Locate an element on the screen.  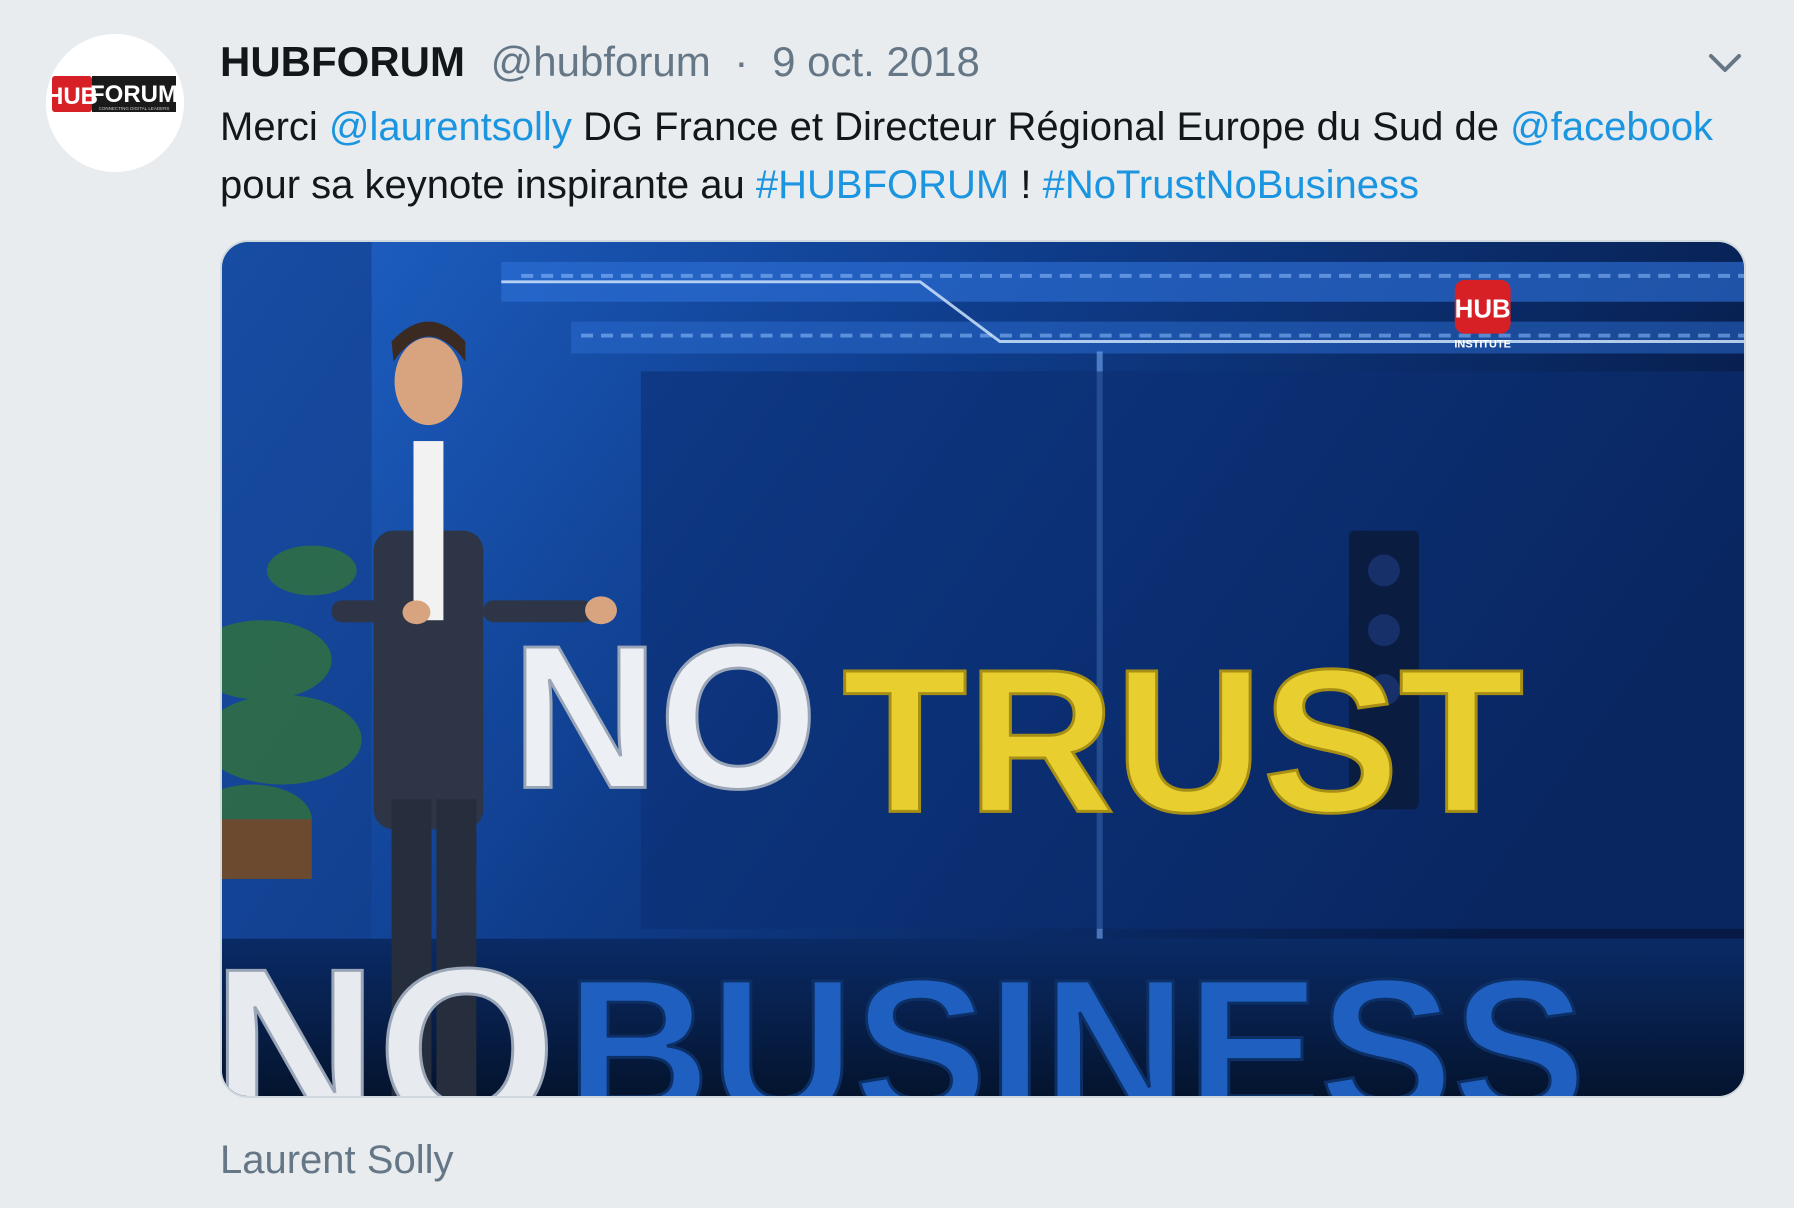
hashtag-notrustnobusiness: #NoTrustNoBusiness is located at coordinates (1231, 185).